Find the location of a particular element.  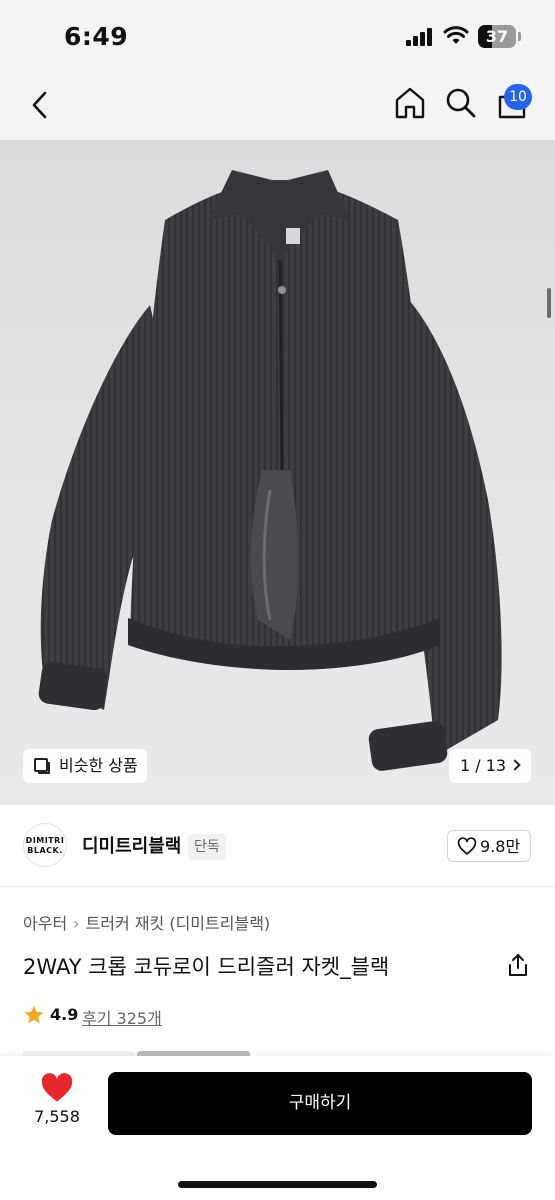

divider is located at coordinates (277, 886).